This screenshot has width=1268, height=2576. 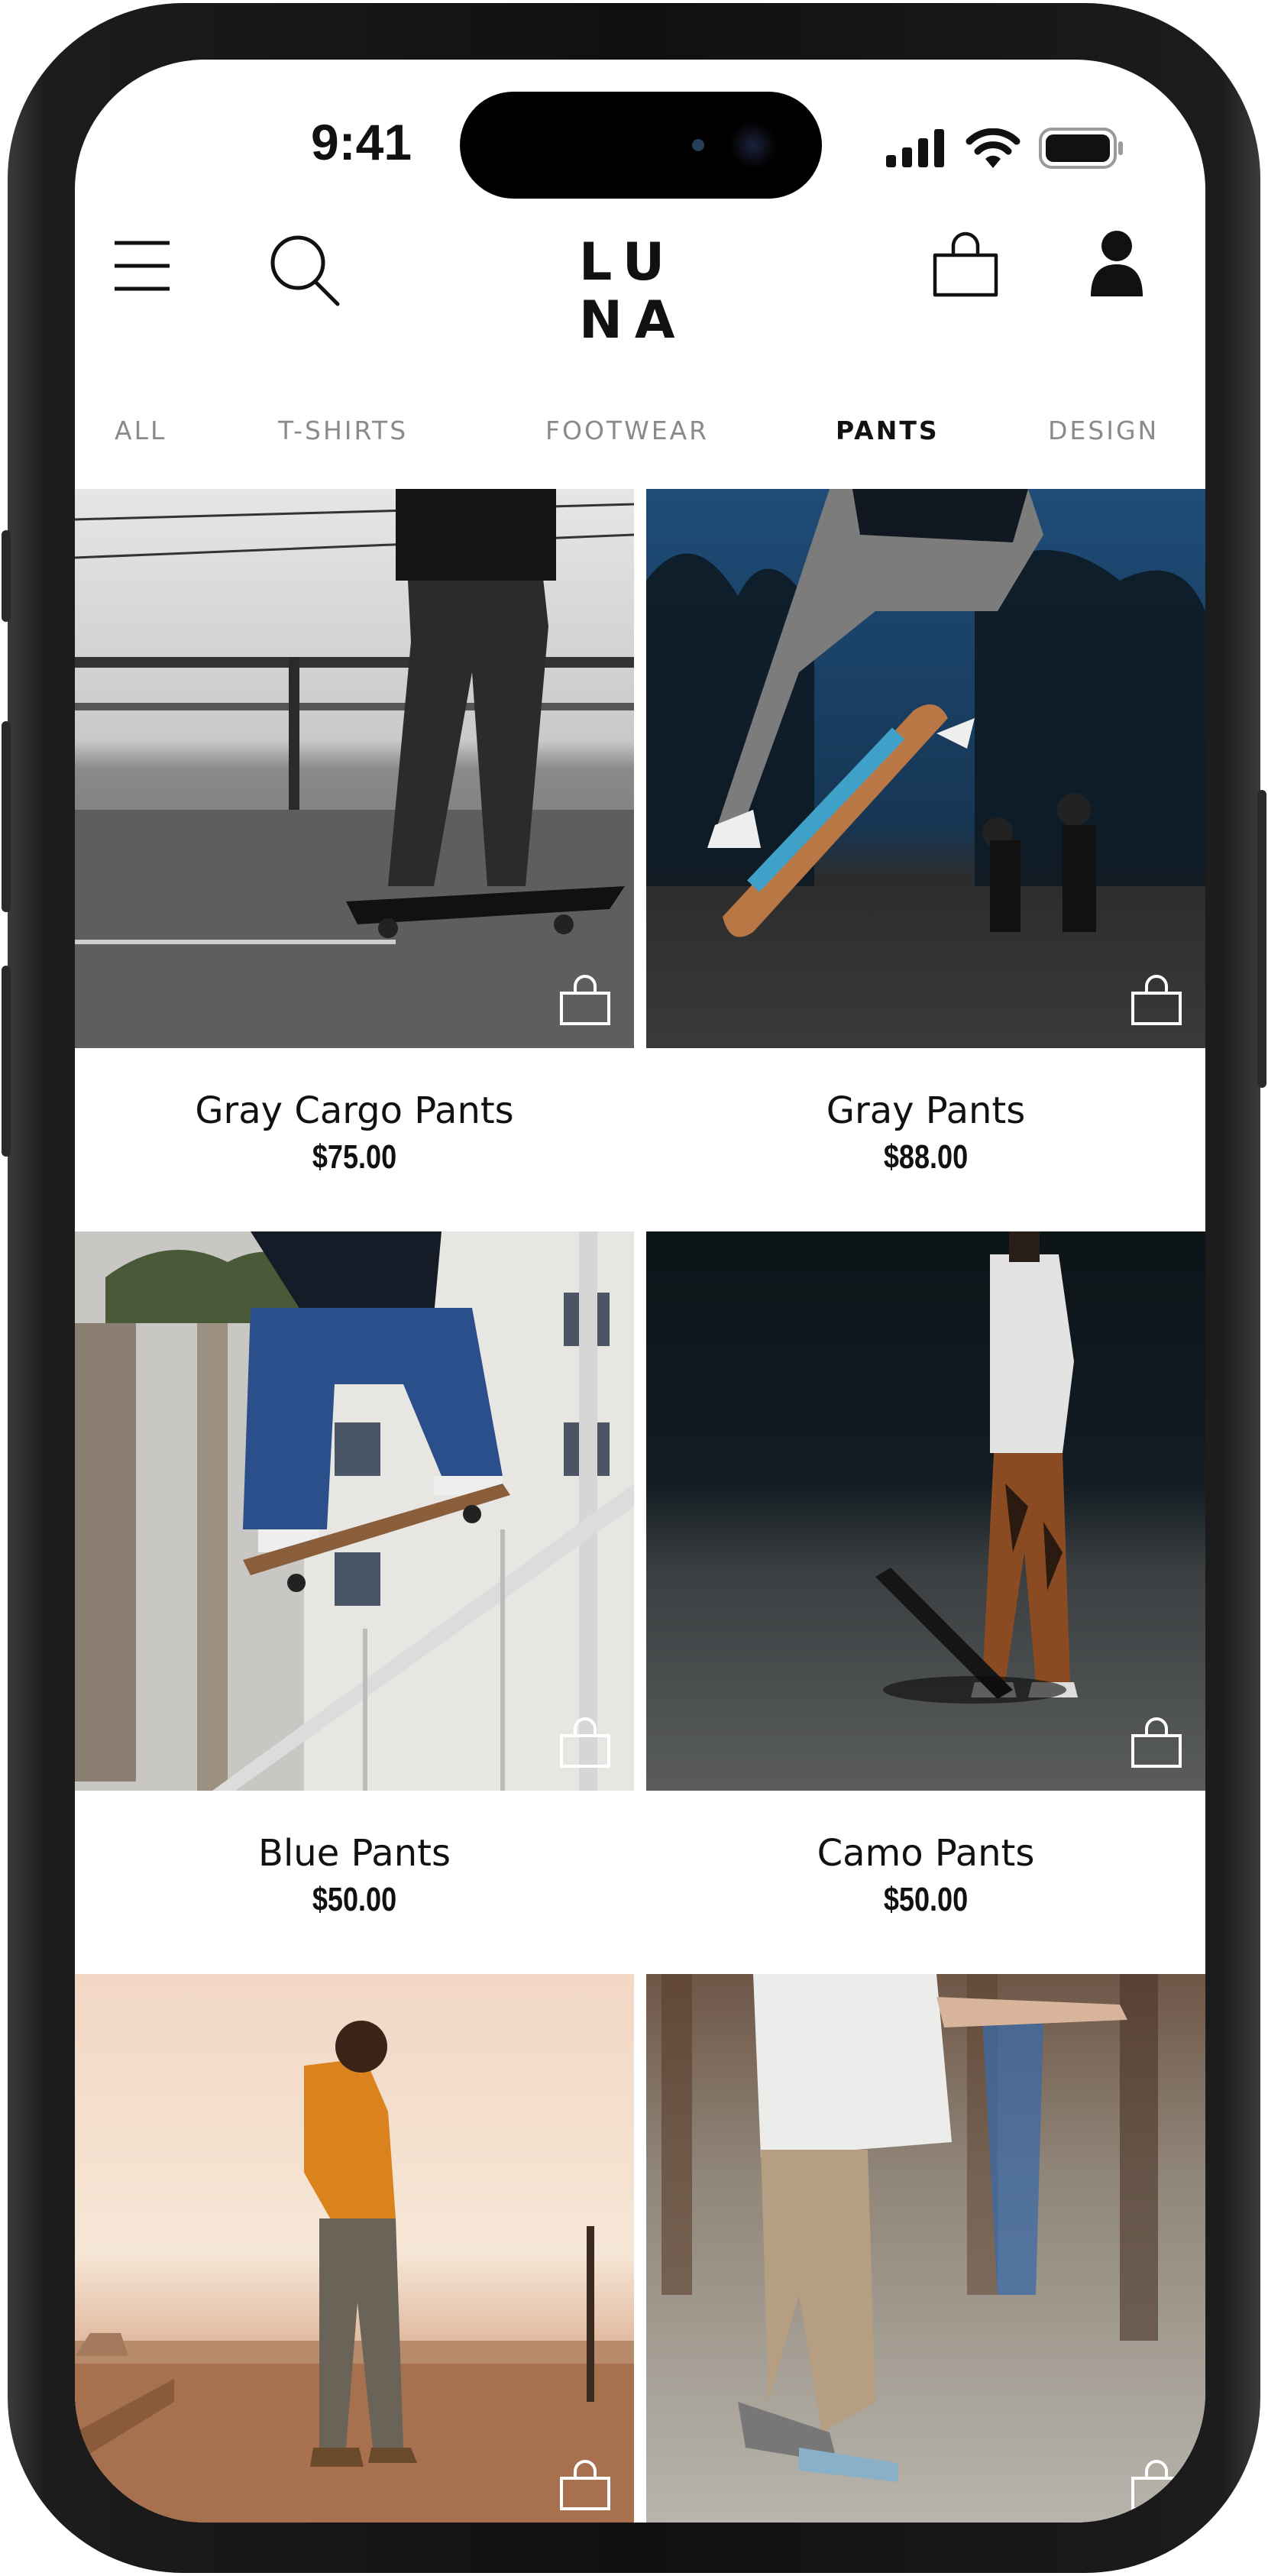 What do you see at coordinates (1261, 939) in the screenshot?
I see `power-button` at bounding box center [1261, 939].